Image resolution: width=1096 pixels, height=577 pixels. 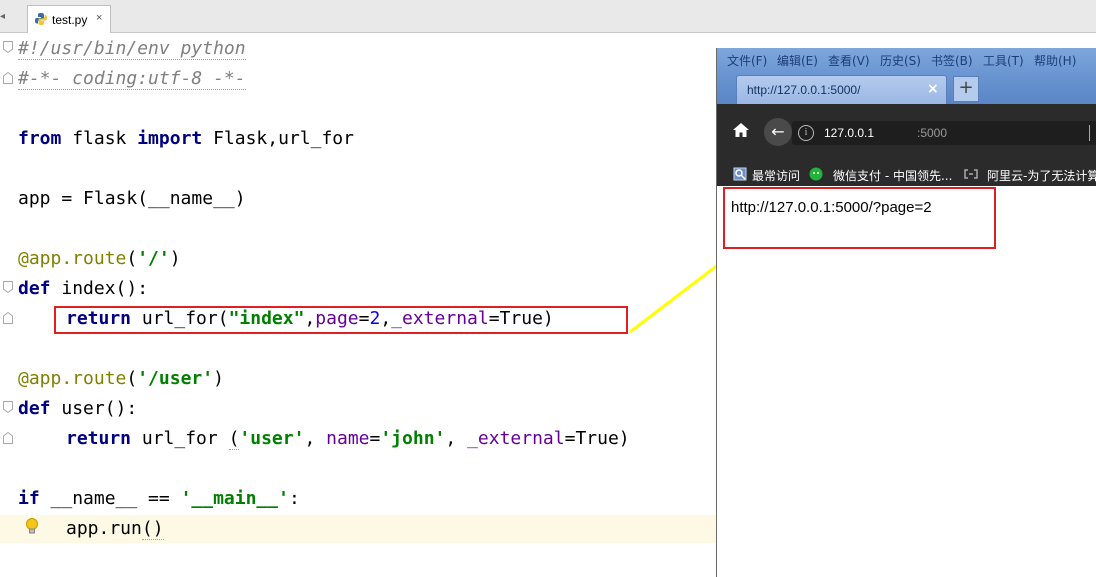 What do you see at coordinates (132, 198) in the screenshot?
I see `code-line-6: app = Flask(__name__)` at bounding box center [132, 198].